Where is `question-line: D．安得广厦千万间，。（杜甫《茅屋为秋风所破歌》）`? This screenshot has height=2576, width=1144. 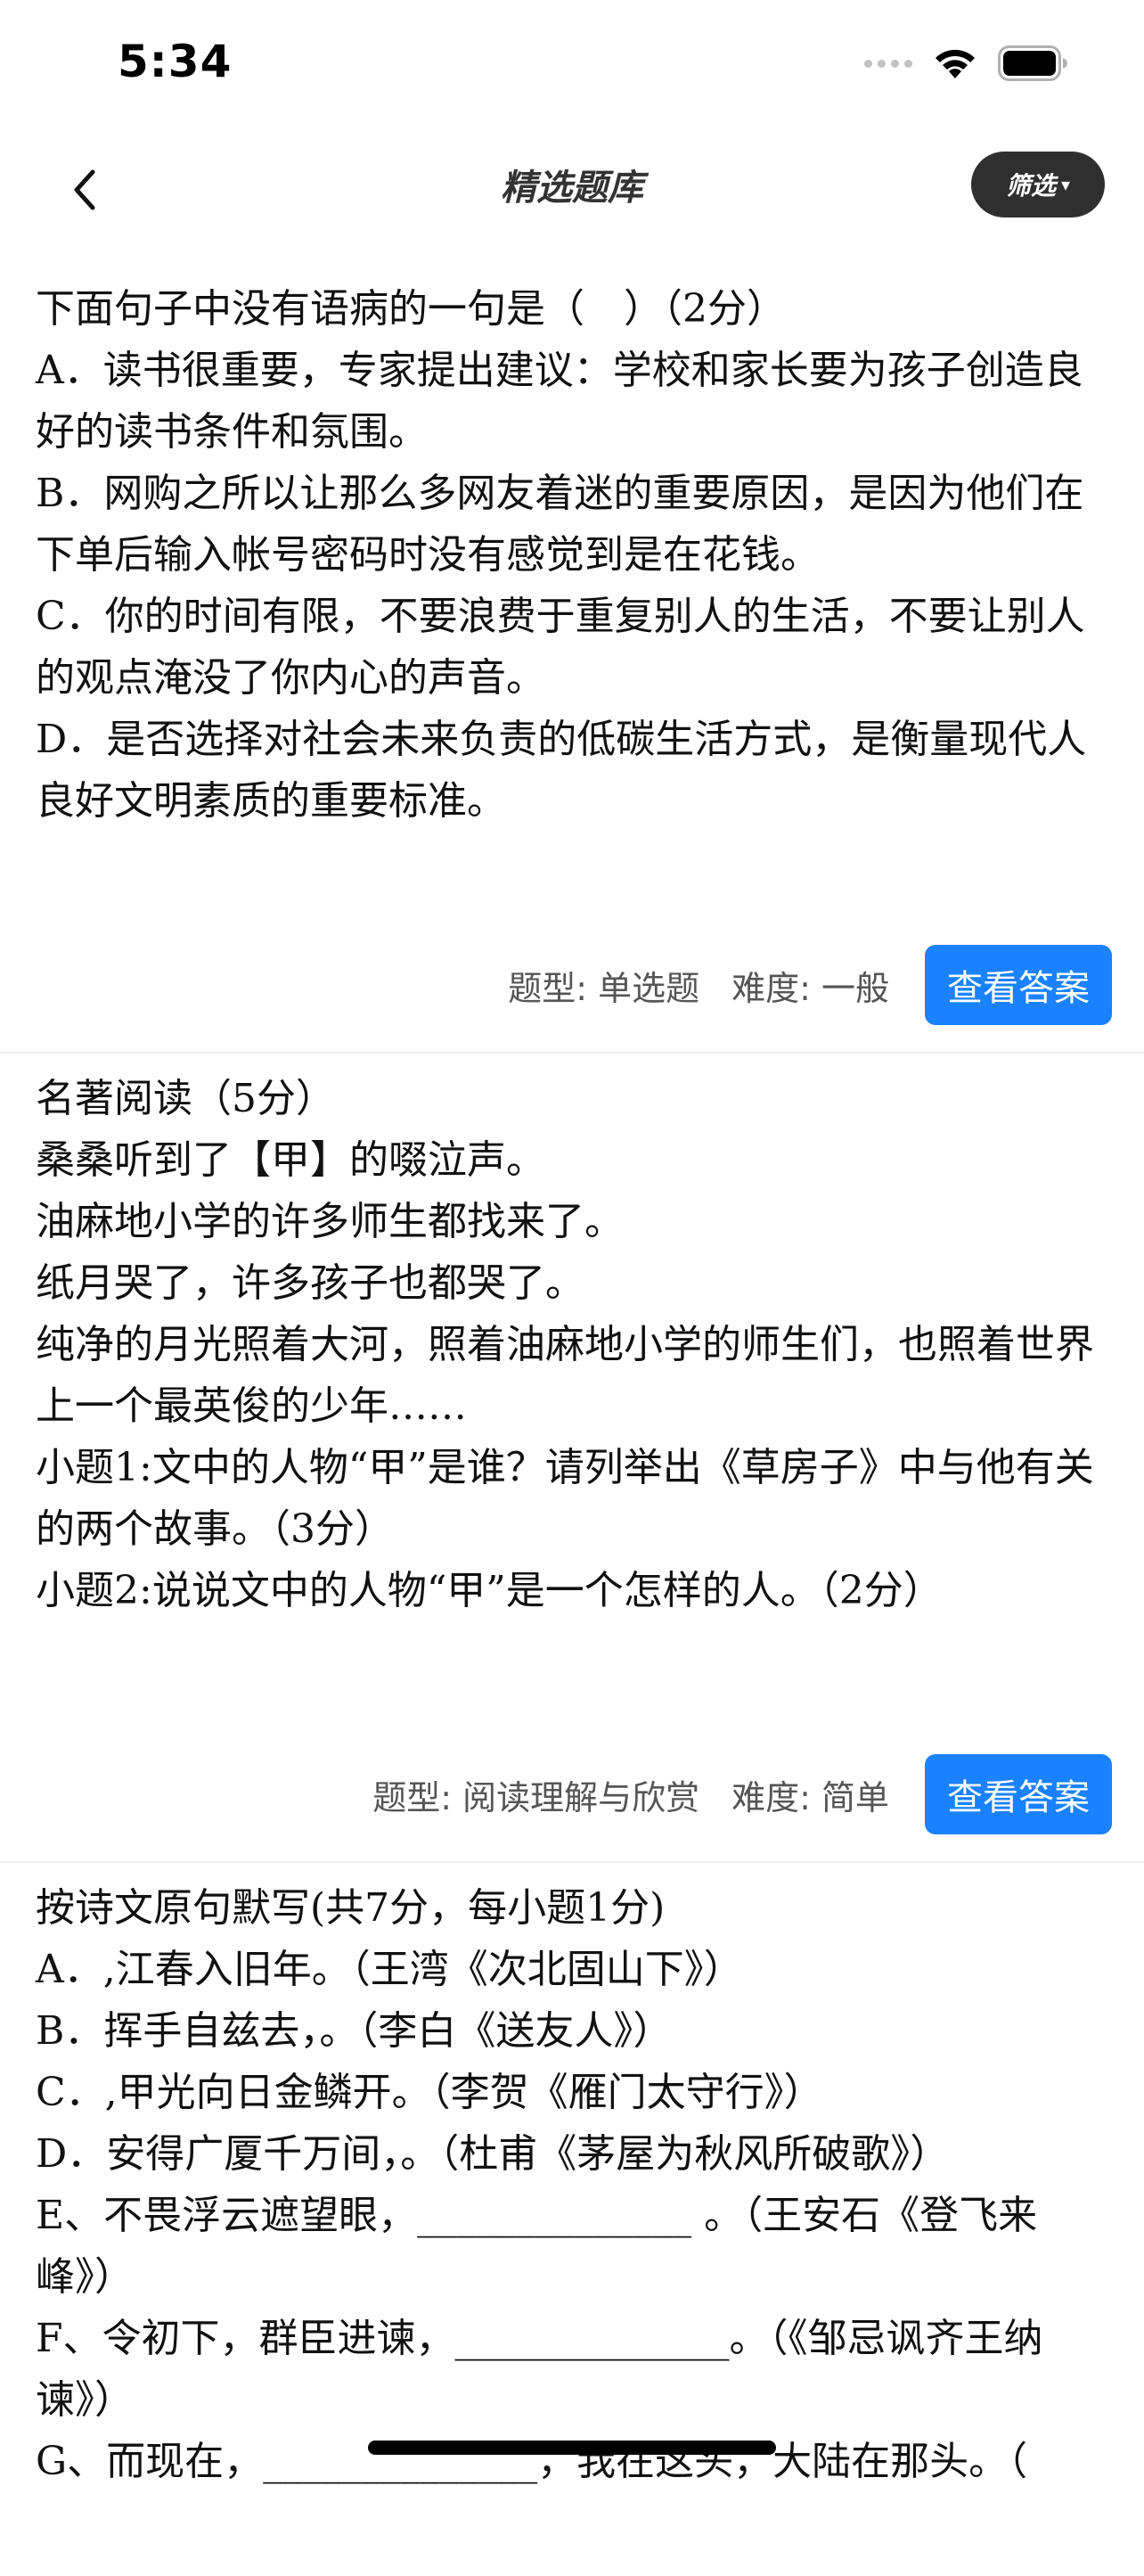 question-line: D．安得广厦千万间，。（杜甫《茅屋为秋风所破歌》） is located at coordinates (493, 2154).